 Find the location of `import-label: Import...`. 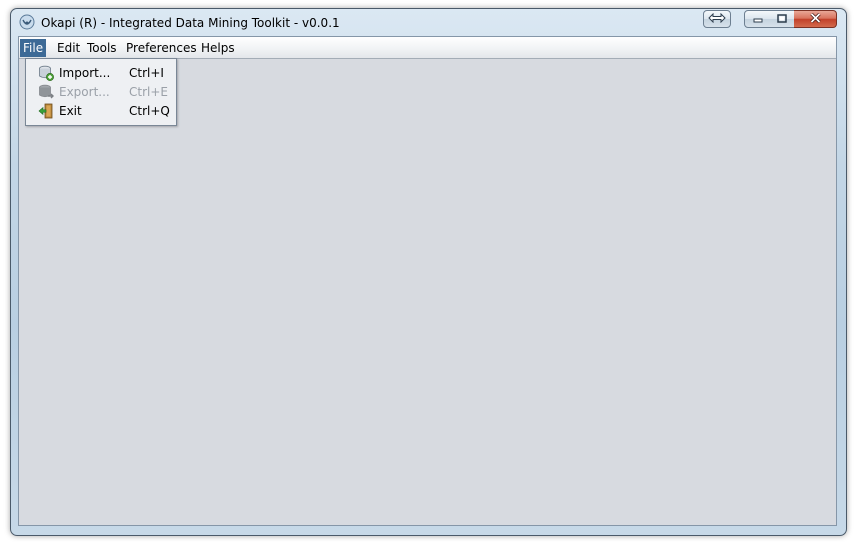

import-label: Import... is located at coordinates (85, 73).